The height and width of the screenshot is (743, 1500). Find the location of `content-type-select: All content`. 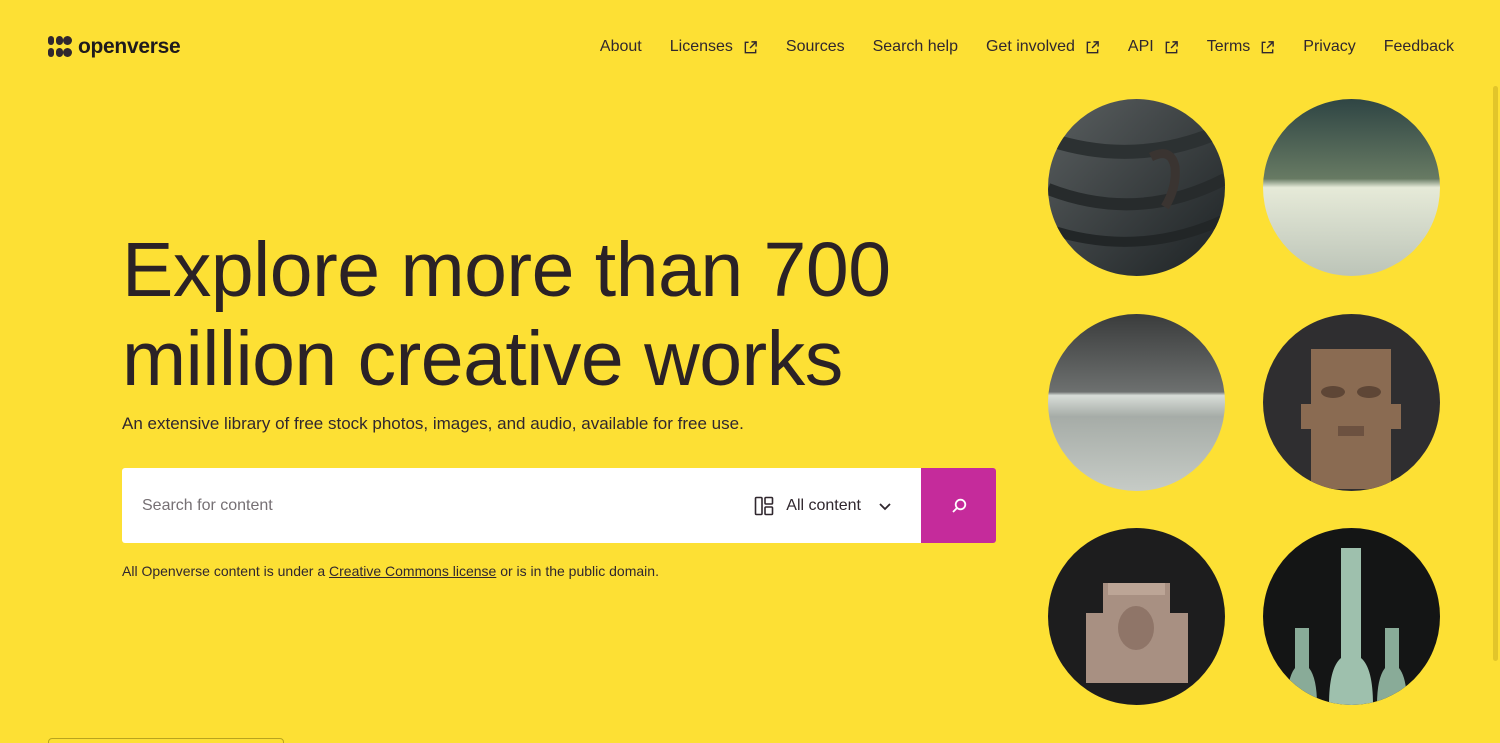

content-type-select: All content is located at coordinates (827, 505).